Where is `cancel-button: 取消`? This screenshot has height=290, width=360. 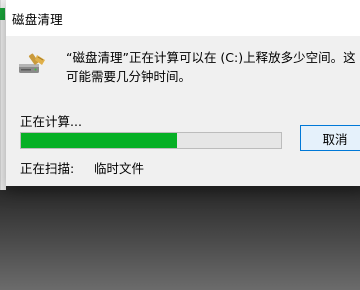
cancel-button: 取消 is located at coordinates (330, 138).